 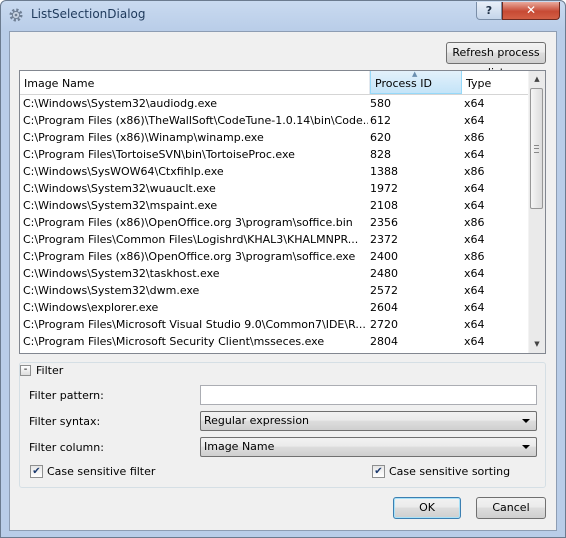 What do you see at coordinates (275, 103) in the screenshot?
I see `table-row: C:\Windows\System32\audiodg.exe 580 x64` at bounding box center [275, 103].